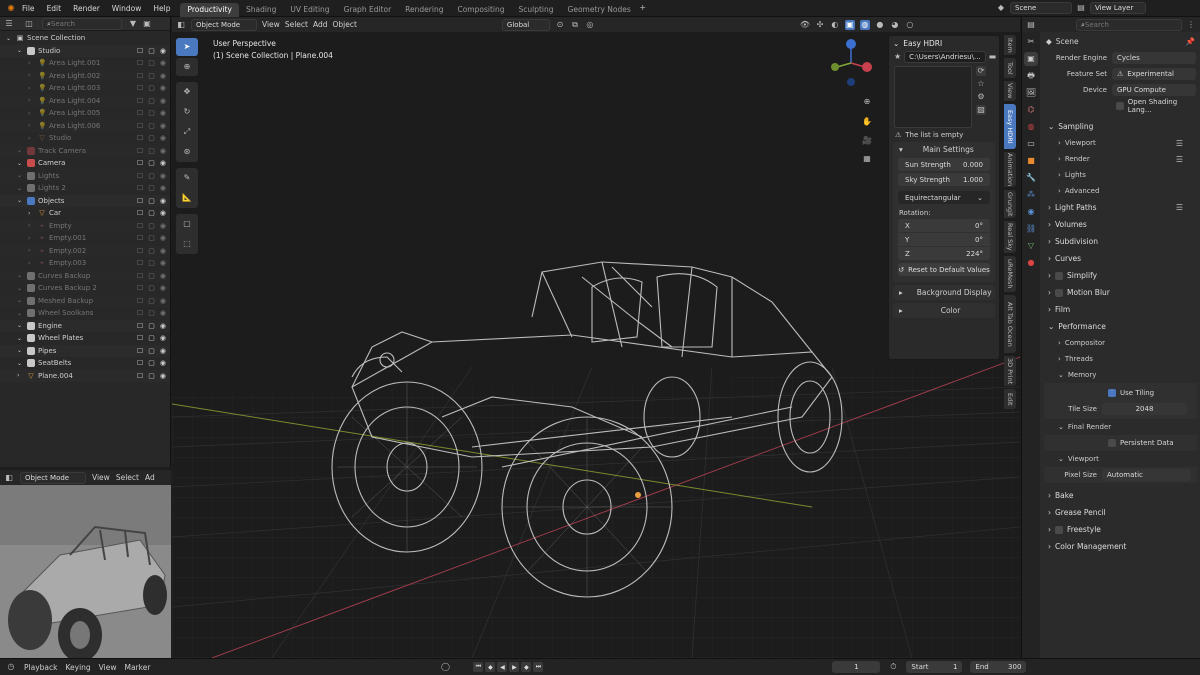  I want to click on outliner-row: › ⌖ Empty.003 ☐ ▢ ◉, so click(85, 263).